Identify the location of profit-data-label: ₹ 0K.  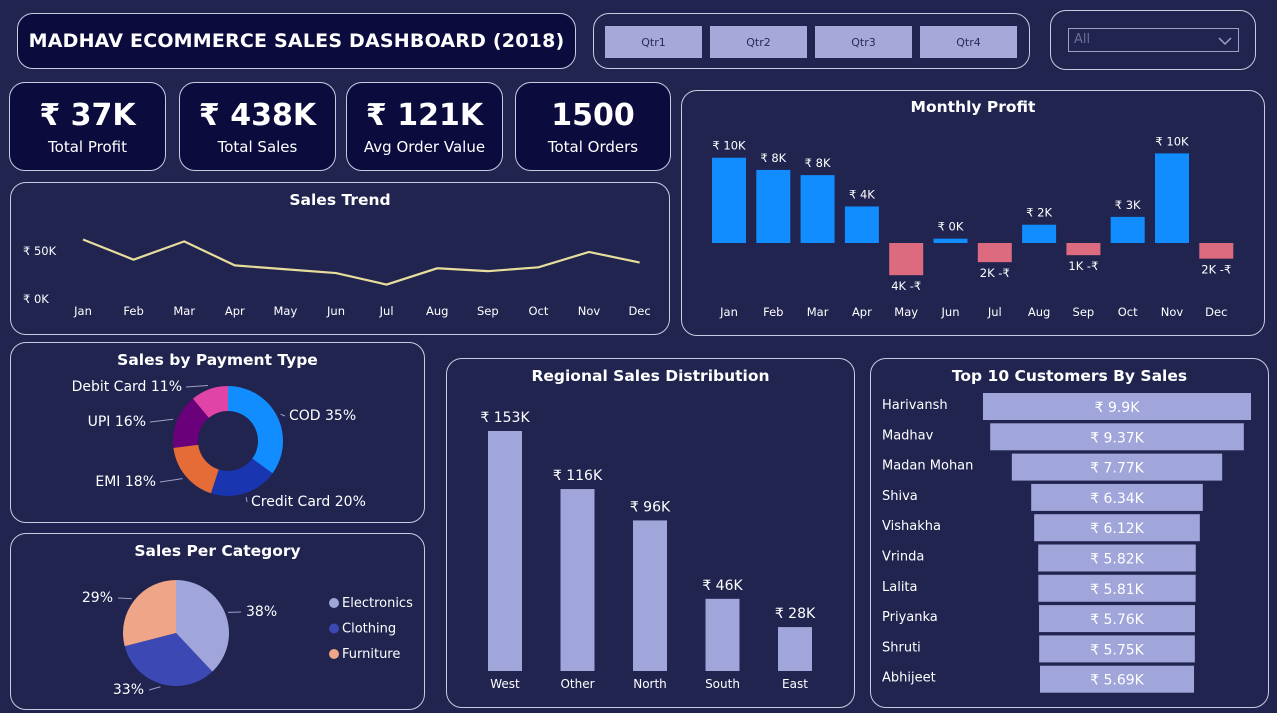
(951, 227).